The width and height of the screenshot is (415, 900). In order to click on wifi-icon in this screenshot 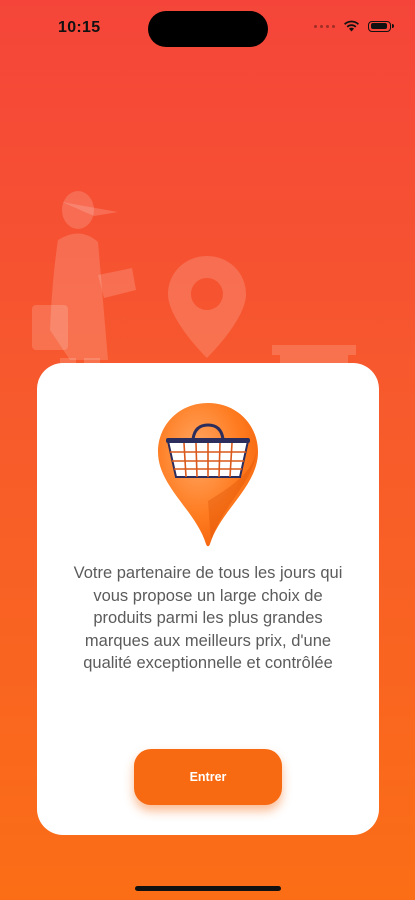, I will do `click(351, 26)`.